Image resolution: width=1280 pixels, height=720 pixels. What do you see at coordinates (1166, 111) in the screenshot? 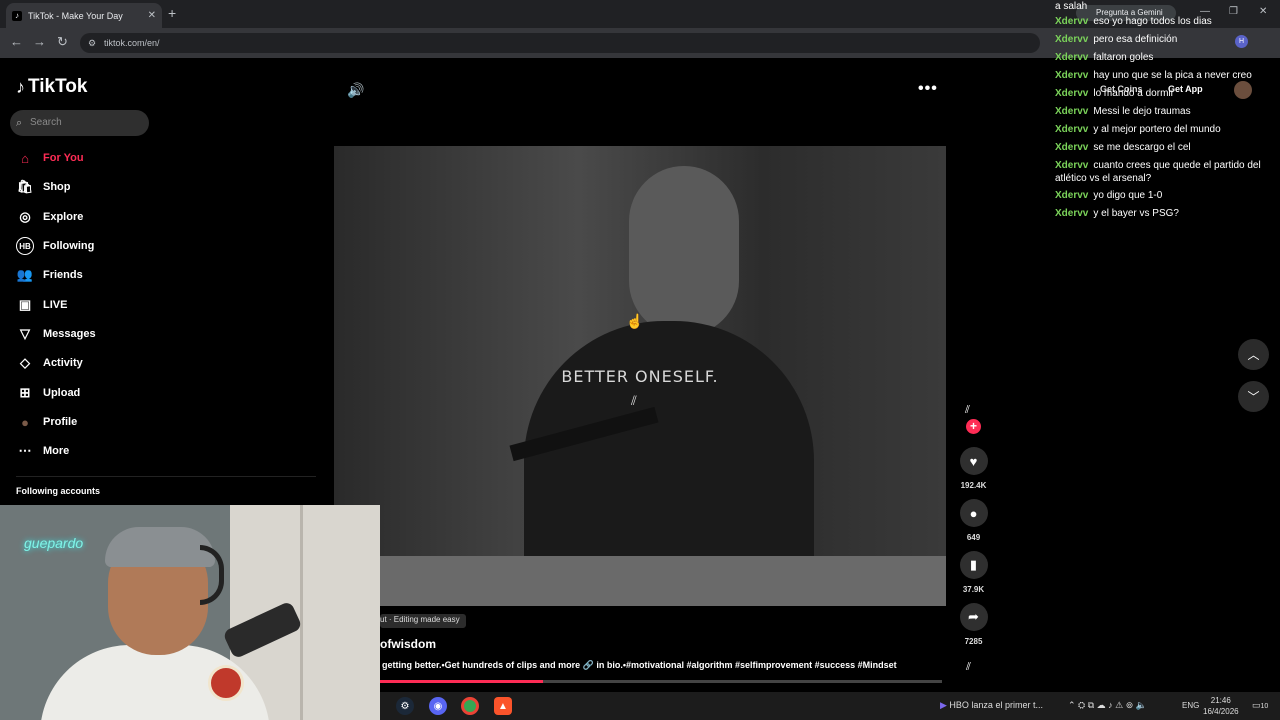
I see `chat-message: Xdervv Messi le dejo traumas` at bounding box center [1166, 111].